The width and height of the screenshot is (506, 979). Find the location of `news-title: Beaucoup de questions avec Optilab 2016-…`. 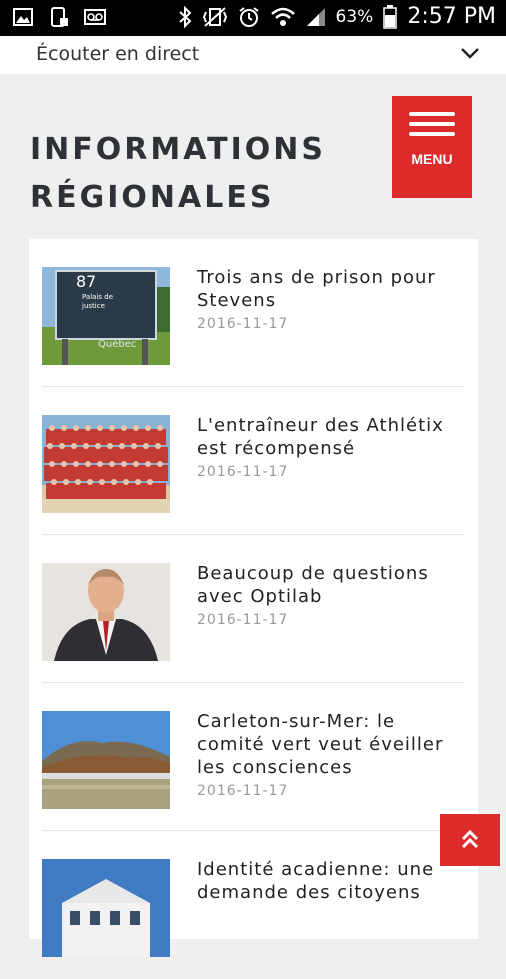

news-title: Beaucoup de questions avec Optilab 2016-… is located at coordinates (327, 597).